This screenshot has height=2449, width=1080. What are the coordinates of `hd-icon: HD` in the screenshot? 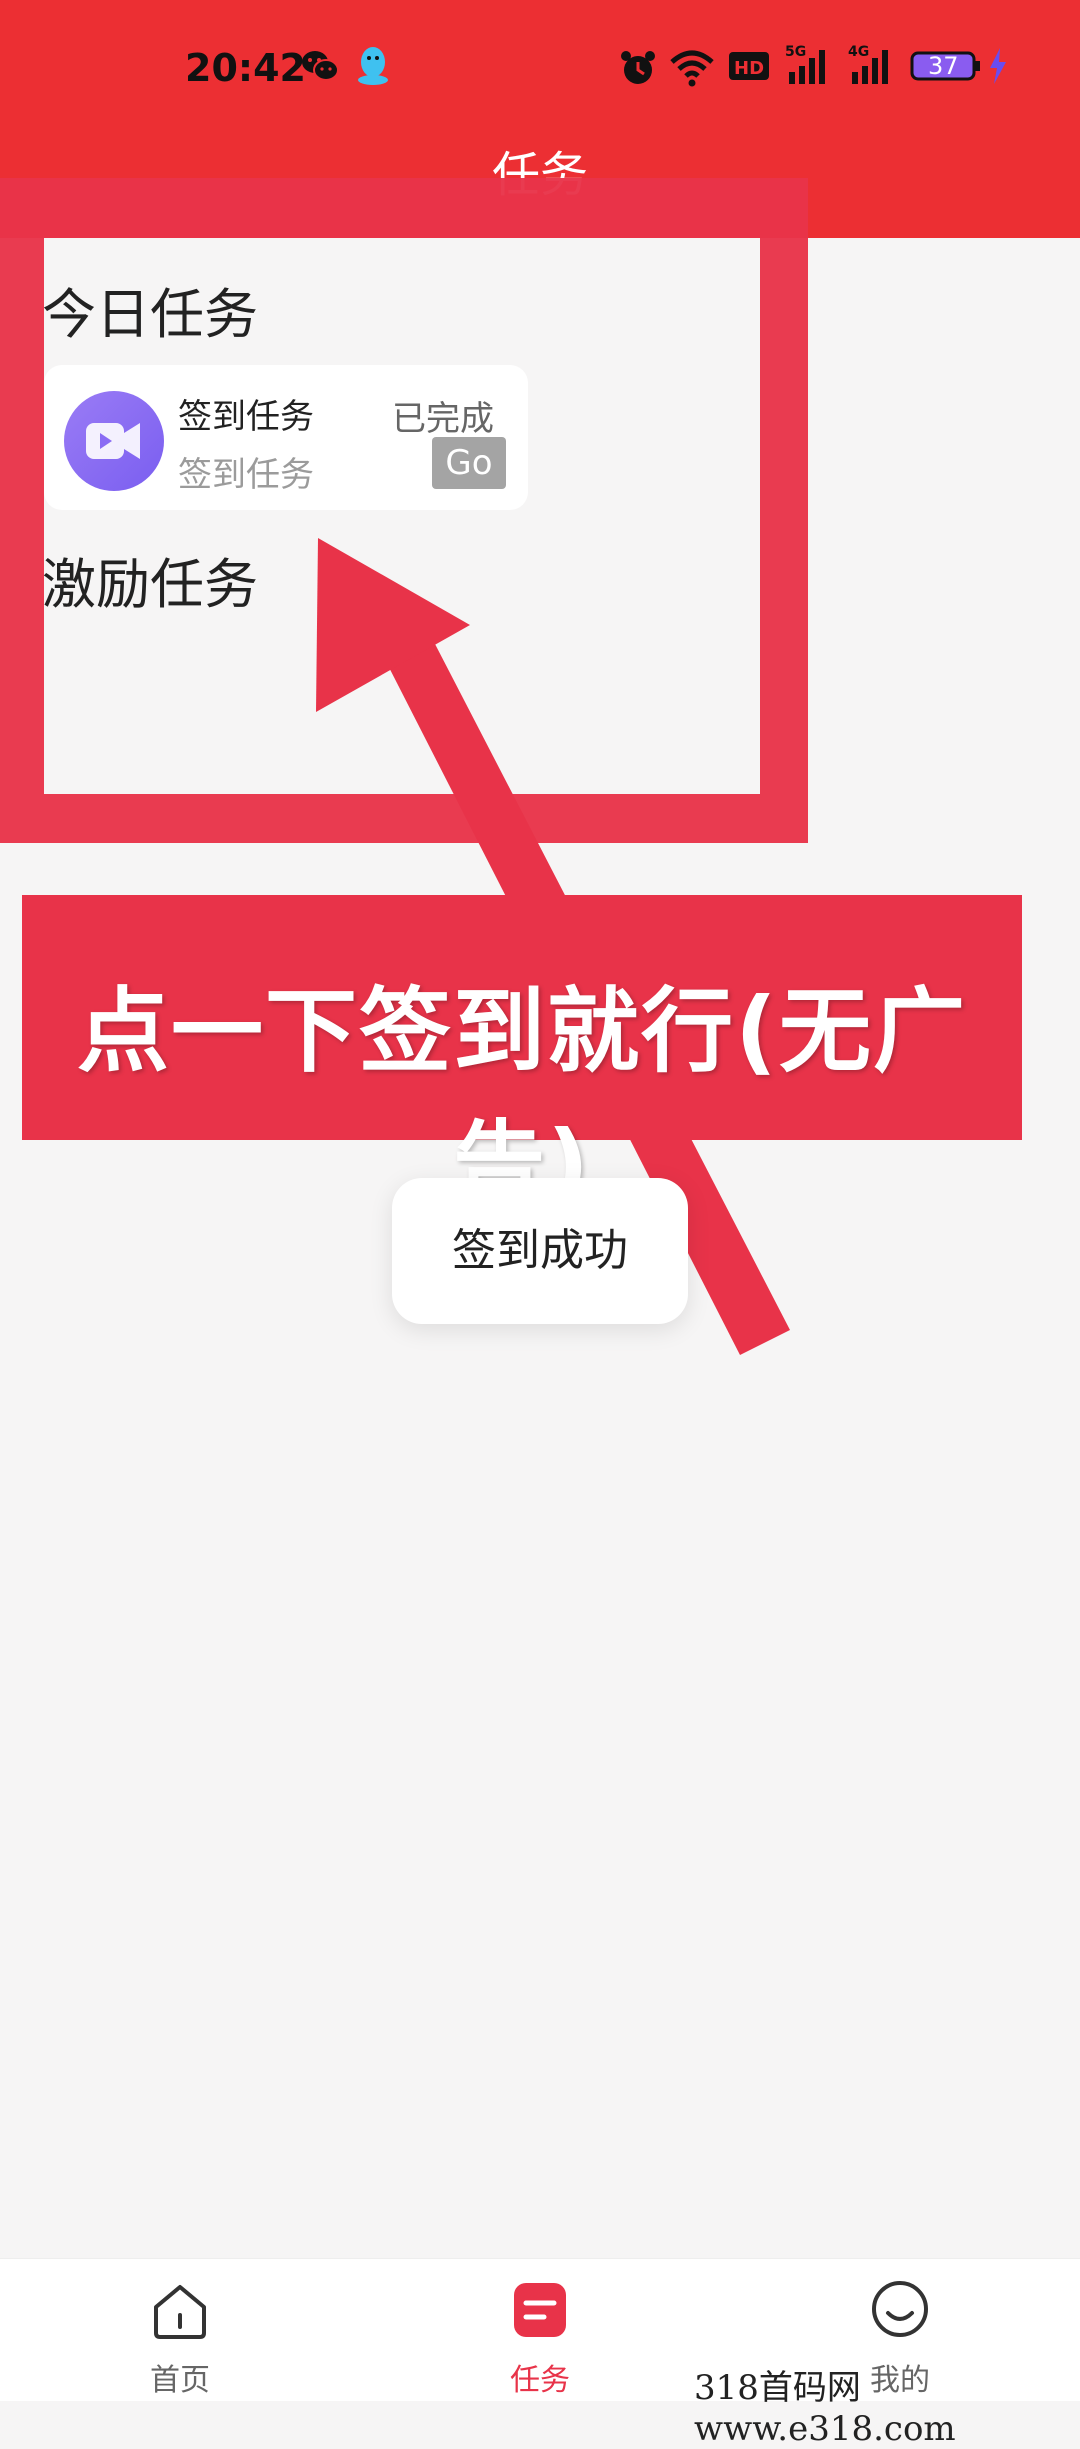 It's located at (749, 66).